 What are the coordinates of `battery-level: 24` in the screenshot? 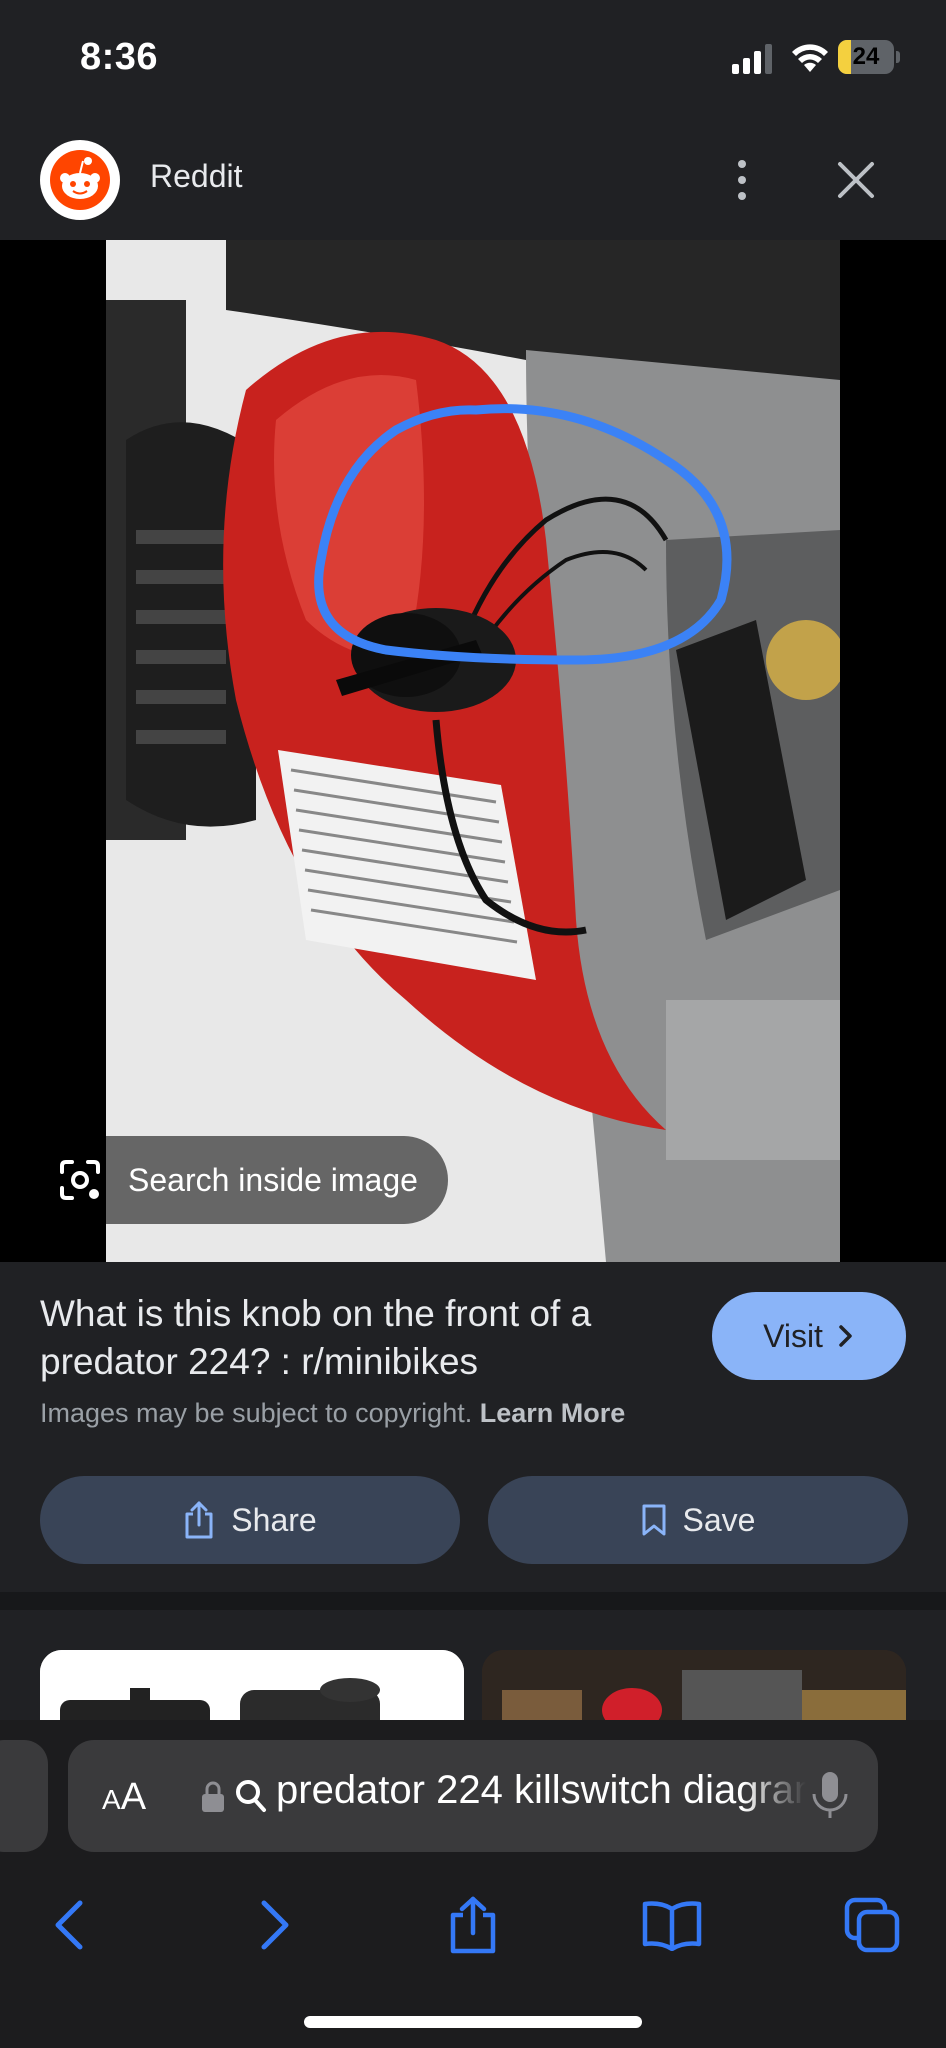 It's located at (866, 56).